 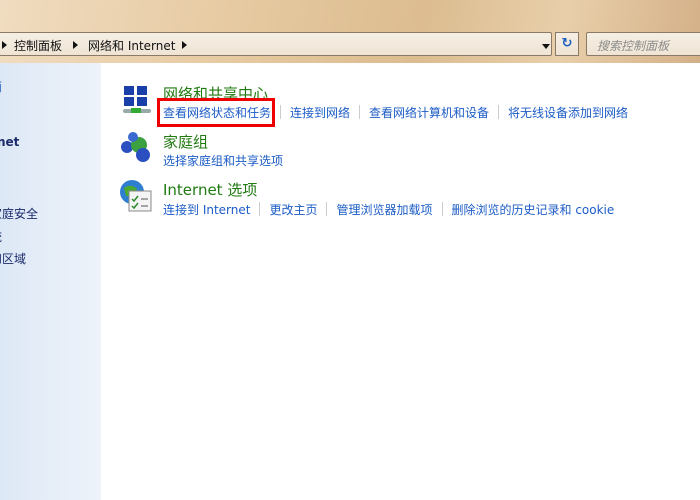 I want to click on breadcrumb-network-internet: 网络和 Internet, so click(x=131, y=45).